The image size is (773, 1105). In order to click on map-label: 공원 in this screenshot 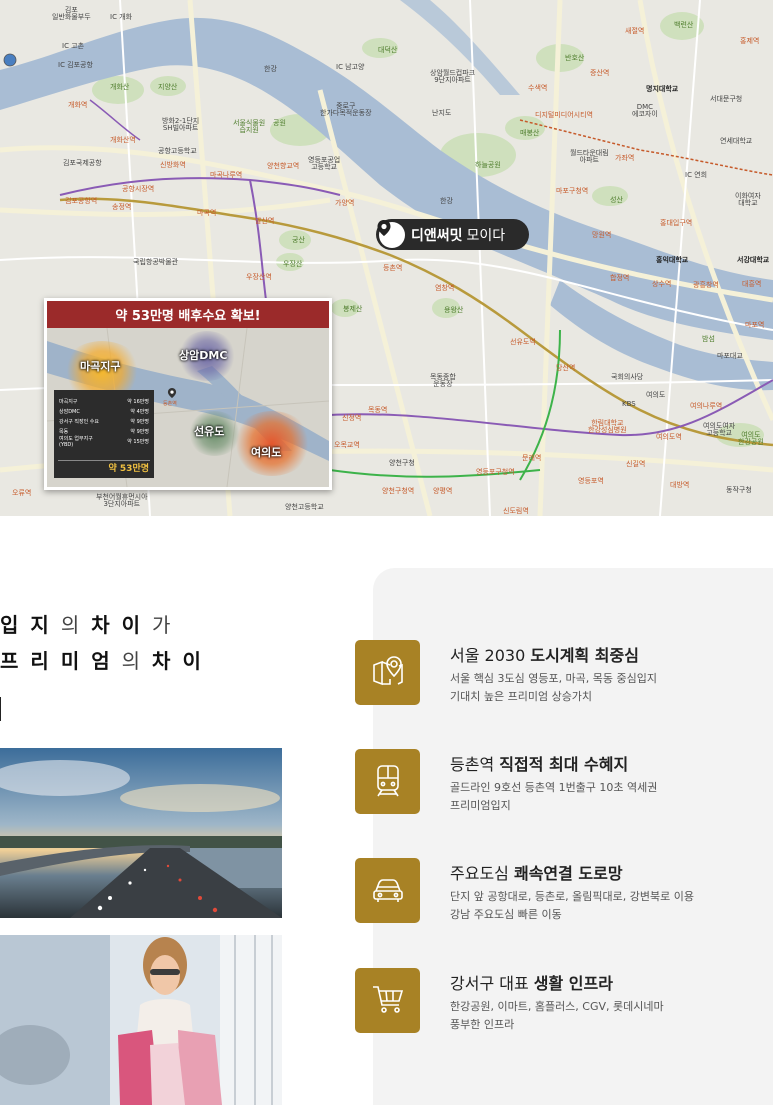, I will do `click(279, 123)`.